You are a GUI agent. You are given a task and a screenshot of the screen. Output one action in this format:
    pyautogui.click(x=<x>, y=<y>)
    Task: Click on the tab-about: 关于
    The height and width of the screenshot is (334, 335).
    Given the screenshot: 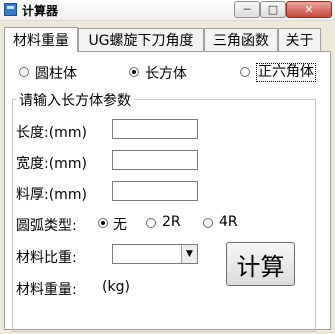 What is the action you would take?
    pyautogui.click(x=299, y=39)
    